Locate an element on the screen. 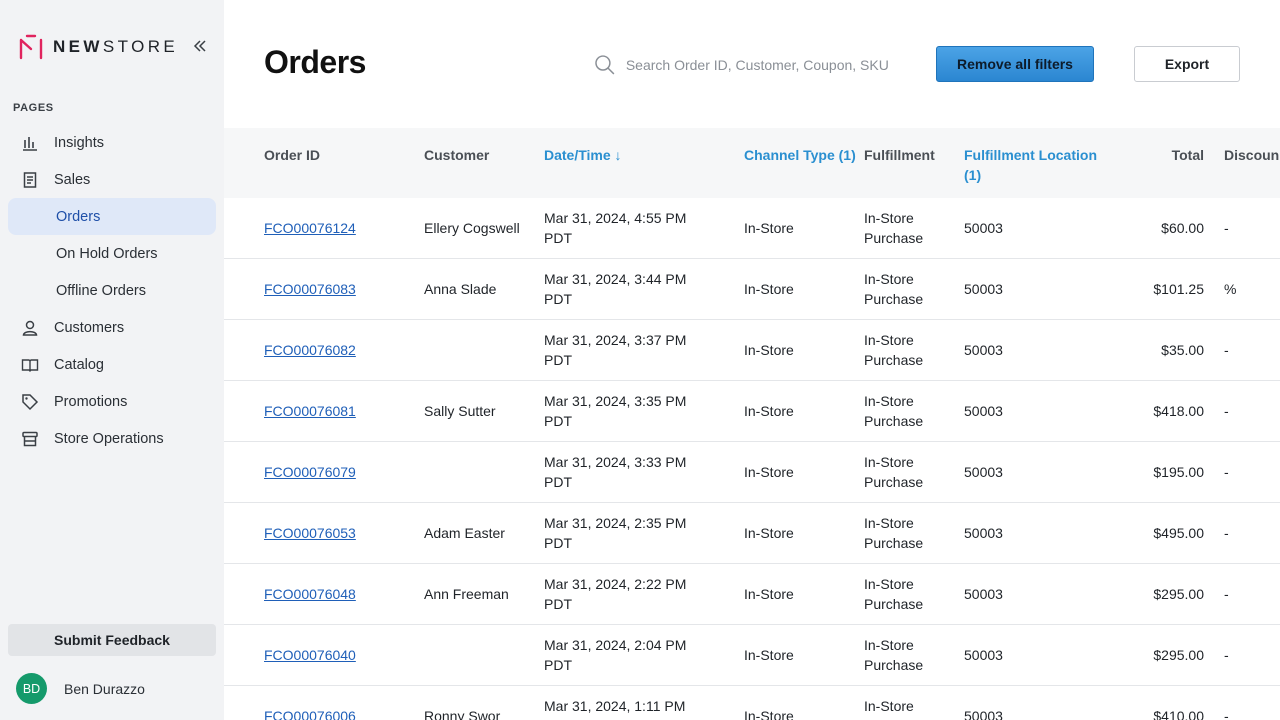 This screenshot has width=1280, height=720. submit-feedback-button: Submit Feedback is located at coordinates (112, 640).